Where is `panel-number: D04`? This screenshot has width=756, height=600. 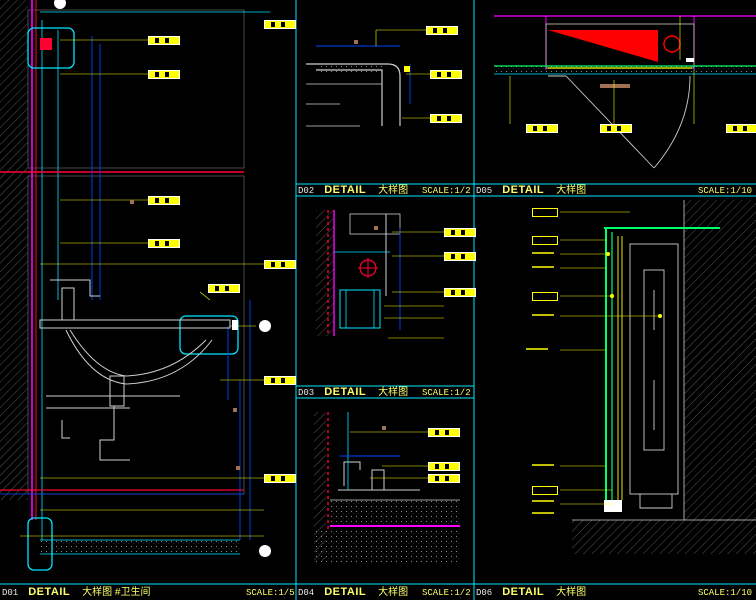 panel-number: D04 is located at coordinates (306, 593).